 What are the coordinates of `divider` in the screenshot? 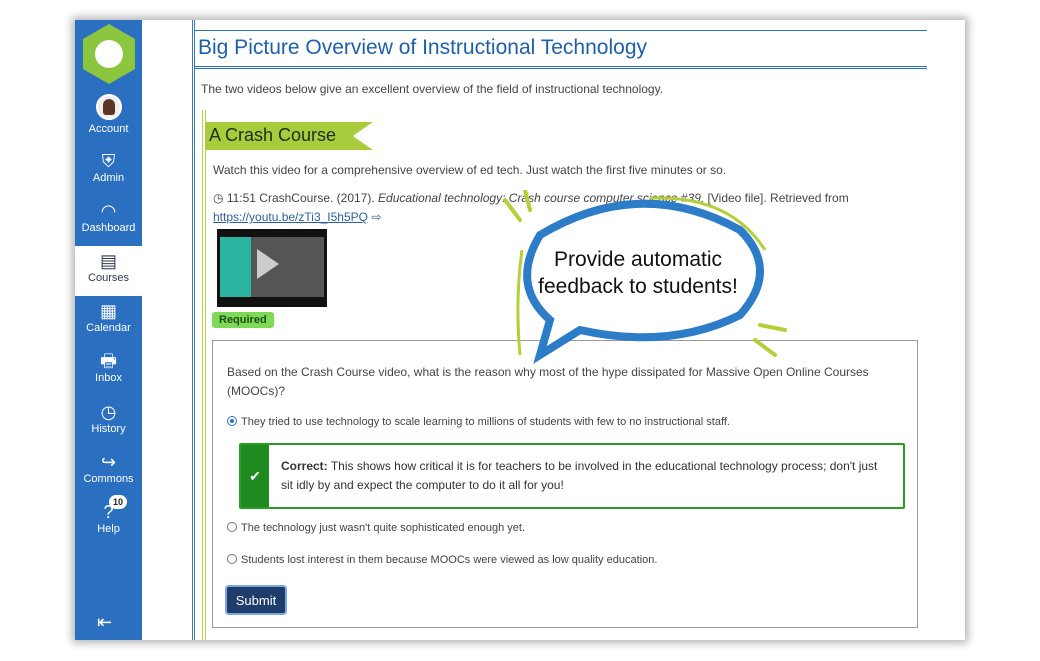 It's located at (561, 30).